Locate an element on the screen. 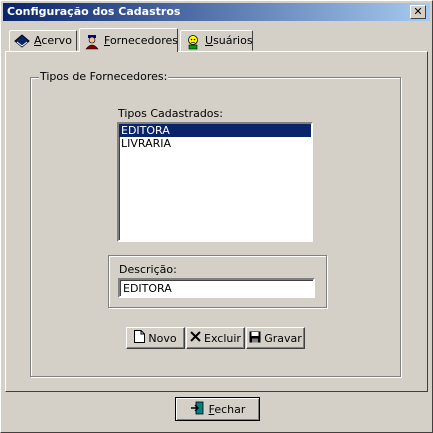 This screenshot has width=433, height=433. gravar-button: Gravar is located at coordinates (275, 338).